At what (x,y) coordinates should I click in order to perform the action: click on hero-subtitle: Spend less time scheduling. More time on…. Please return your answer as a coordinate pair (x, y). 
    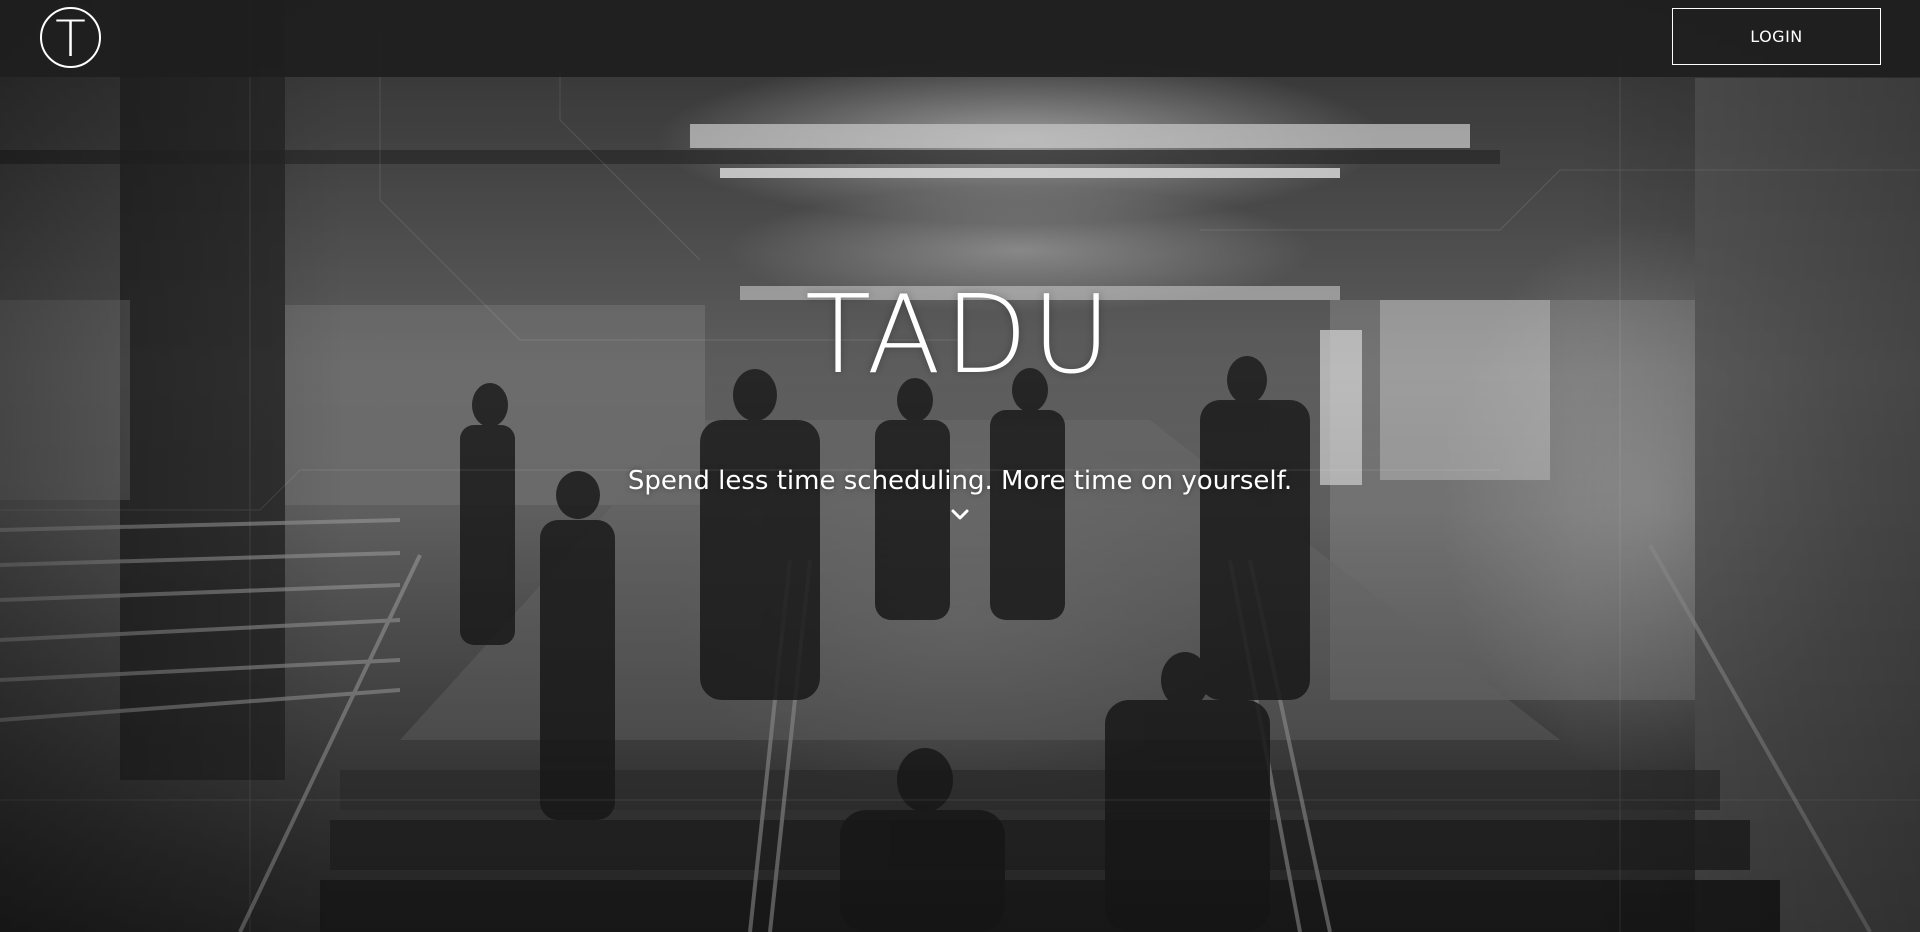
    Looking at the image, I should click on (960, 481).